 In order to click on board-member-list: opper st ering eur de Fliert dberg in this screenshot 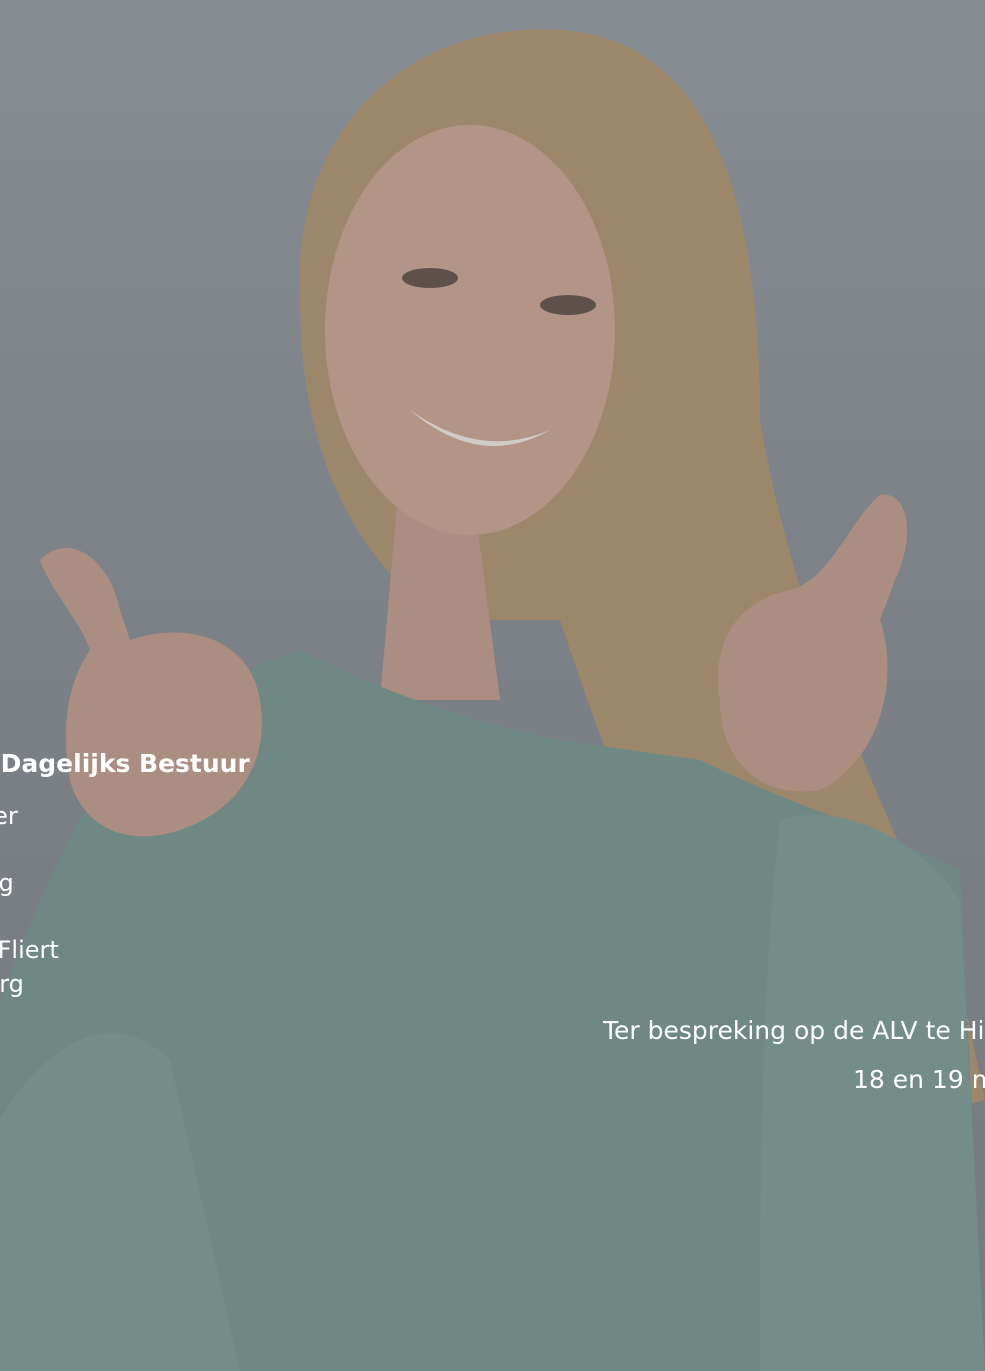, I will do `click(150, 900)`.